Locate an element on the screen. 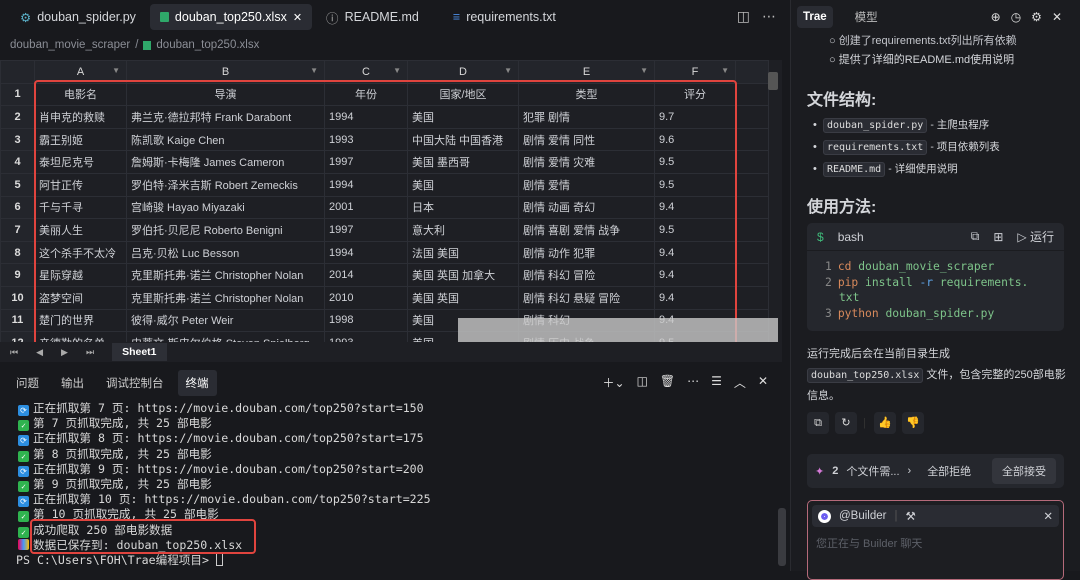 The height and width of the screenshot is (580, 1080). row-number: 11 is located at coordinates (17, 320).